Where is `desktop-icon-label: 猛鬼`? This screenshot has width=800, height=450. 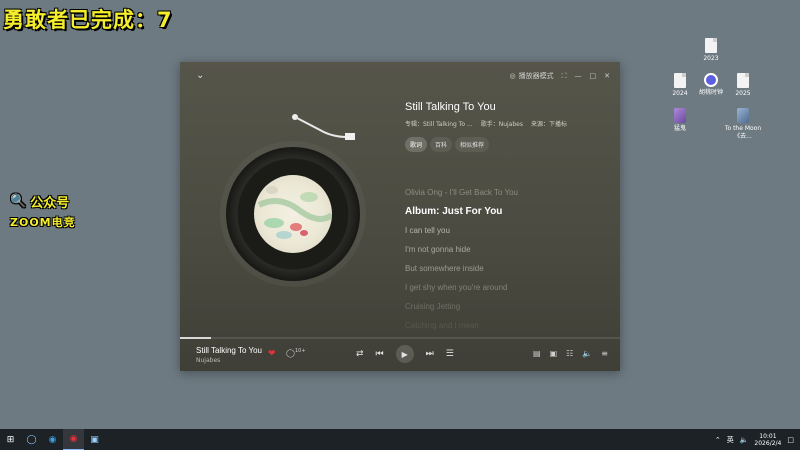 desktop-icon-label: 猛鬼 is located at coordinates (679, 128).